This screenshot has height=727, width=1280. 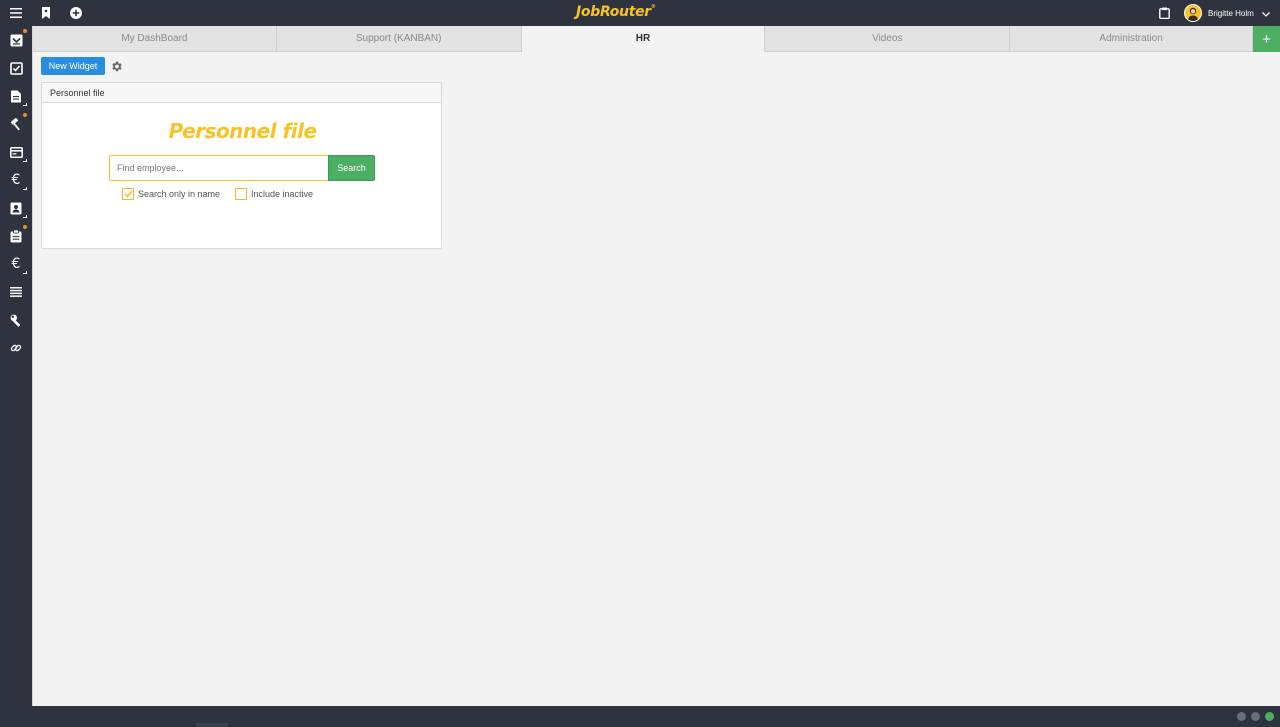 I want to click on tab-support-kanban: Support (KANBAN), so click(x=399, y=39).